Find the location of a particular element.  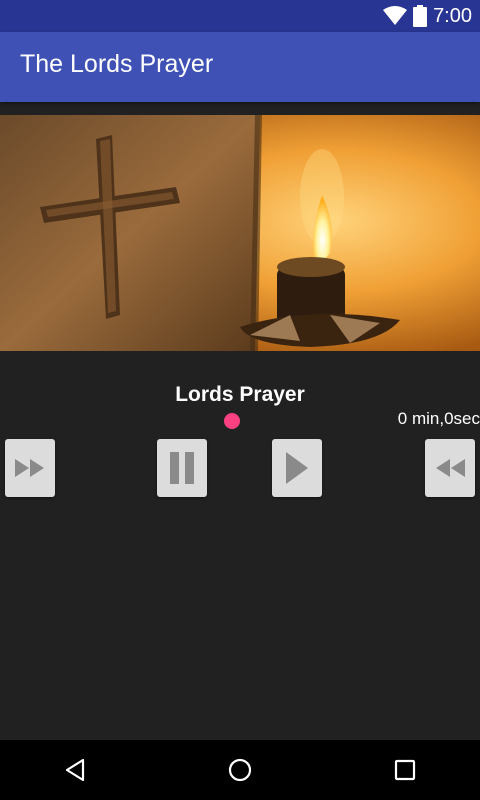

play-icon is located at coordinates (297, 468).